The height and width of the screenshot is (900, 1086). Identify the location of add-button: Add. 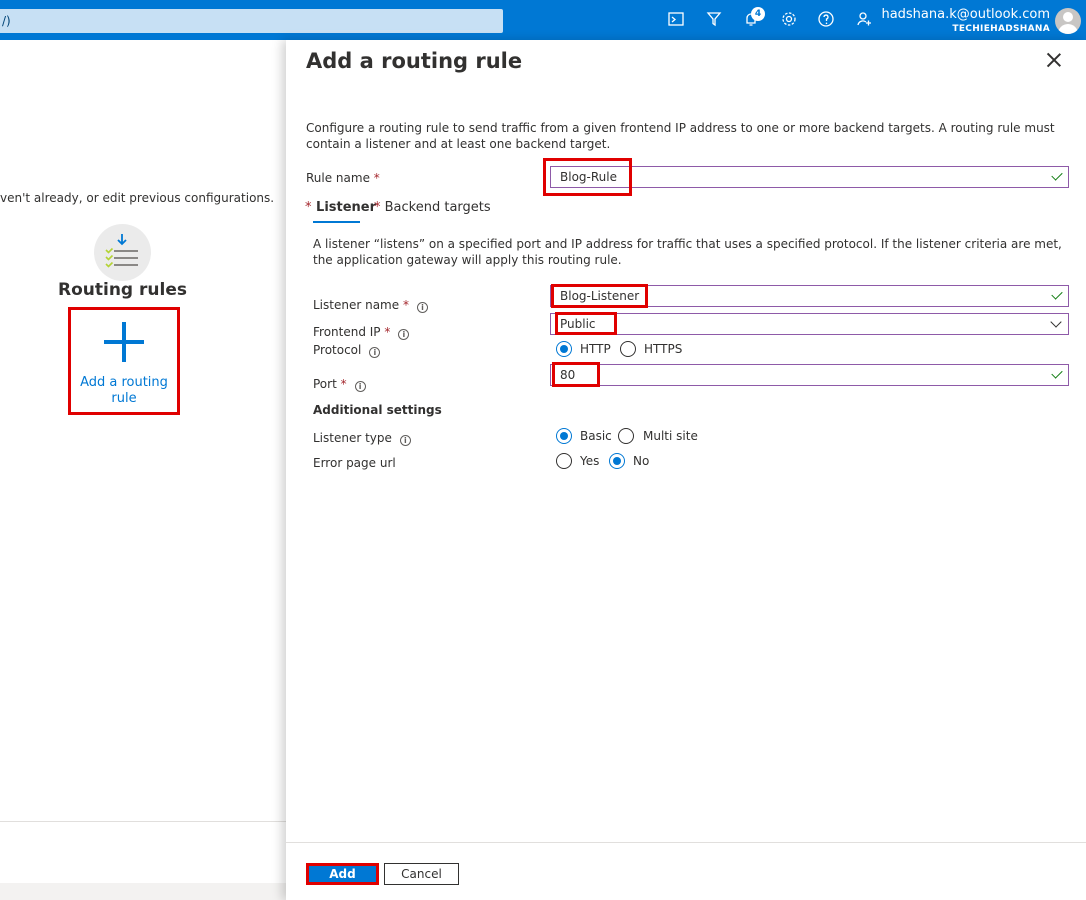
(342, 874).